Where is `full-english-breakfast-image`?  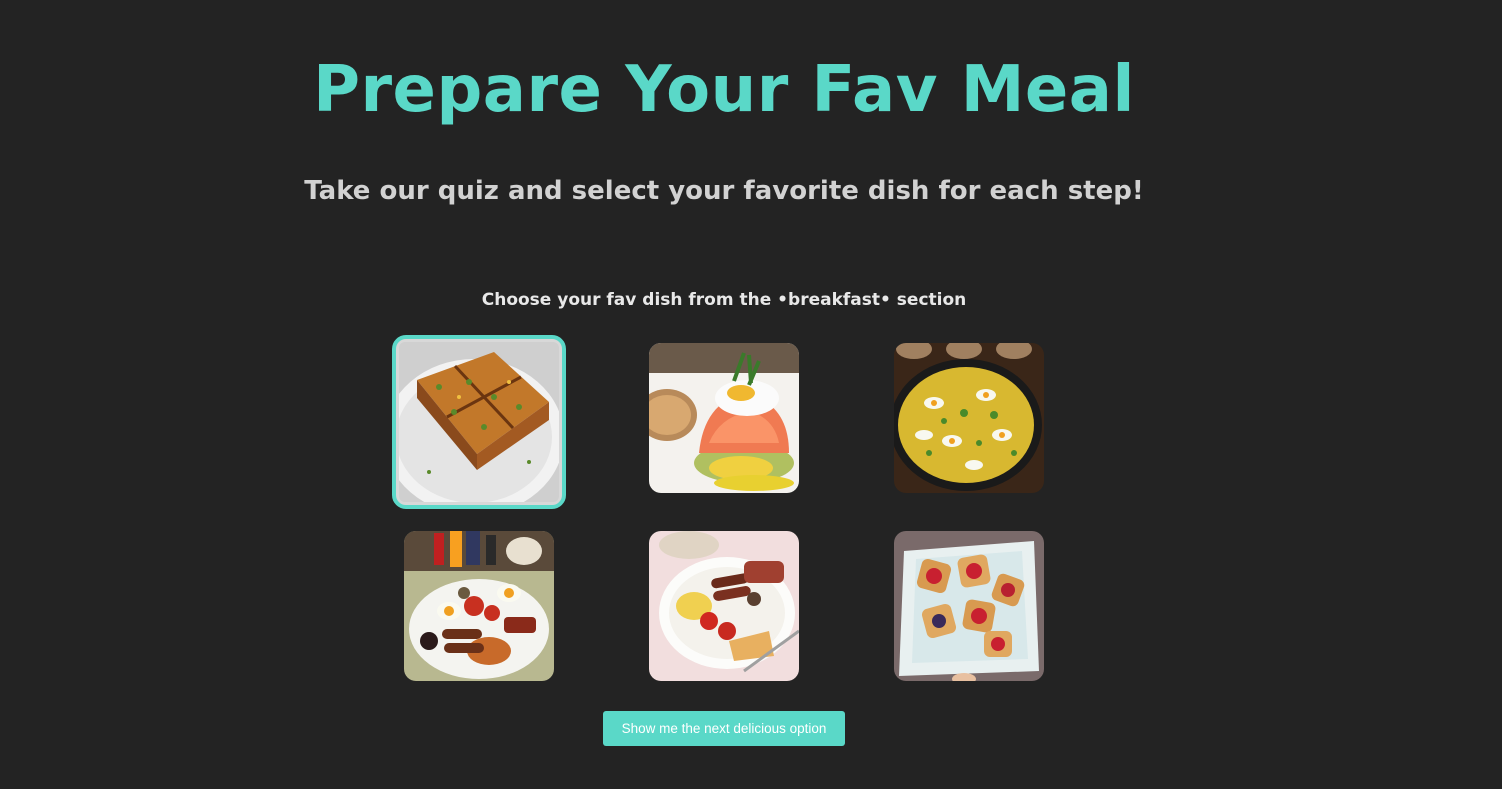 full-english-breakfast-image is located at coordinates (479, 606).